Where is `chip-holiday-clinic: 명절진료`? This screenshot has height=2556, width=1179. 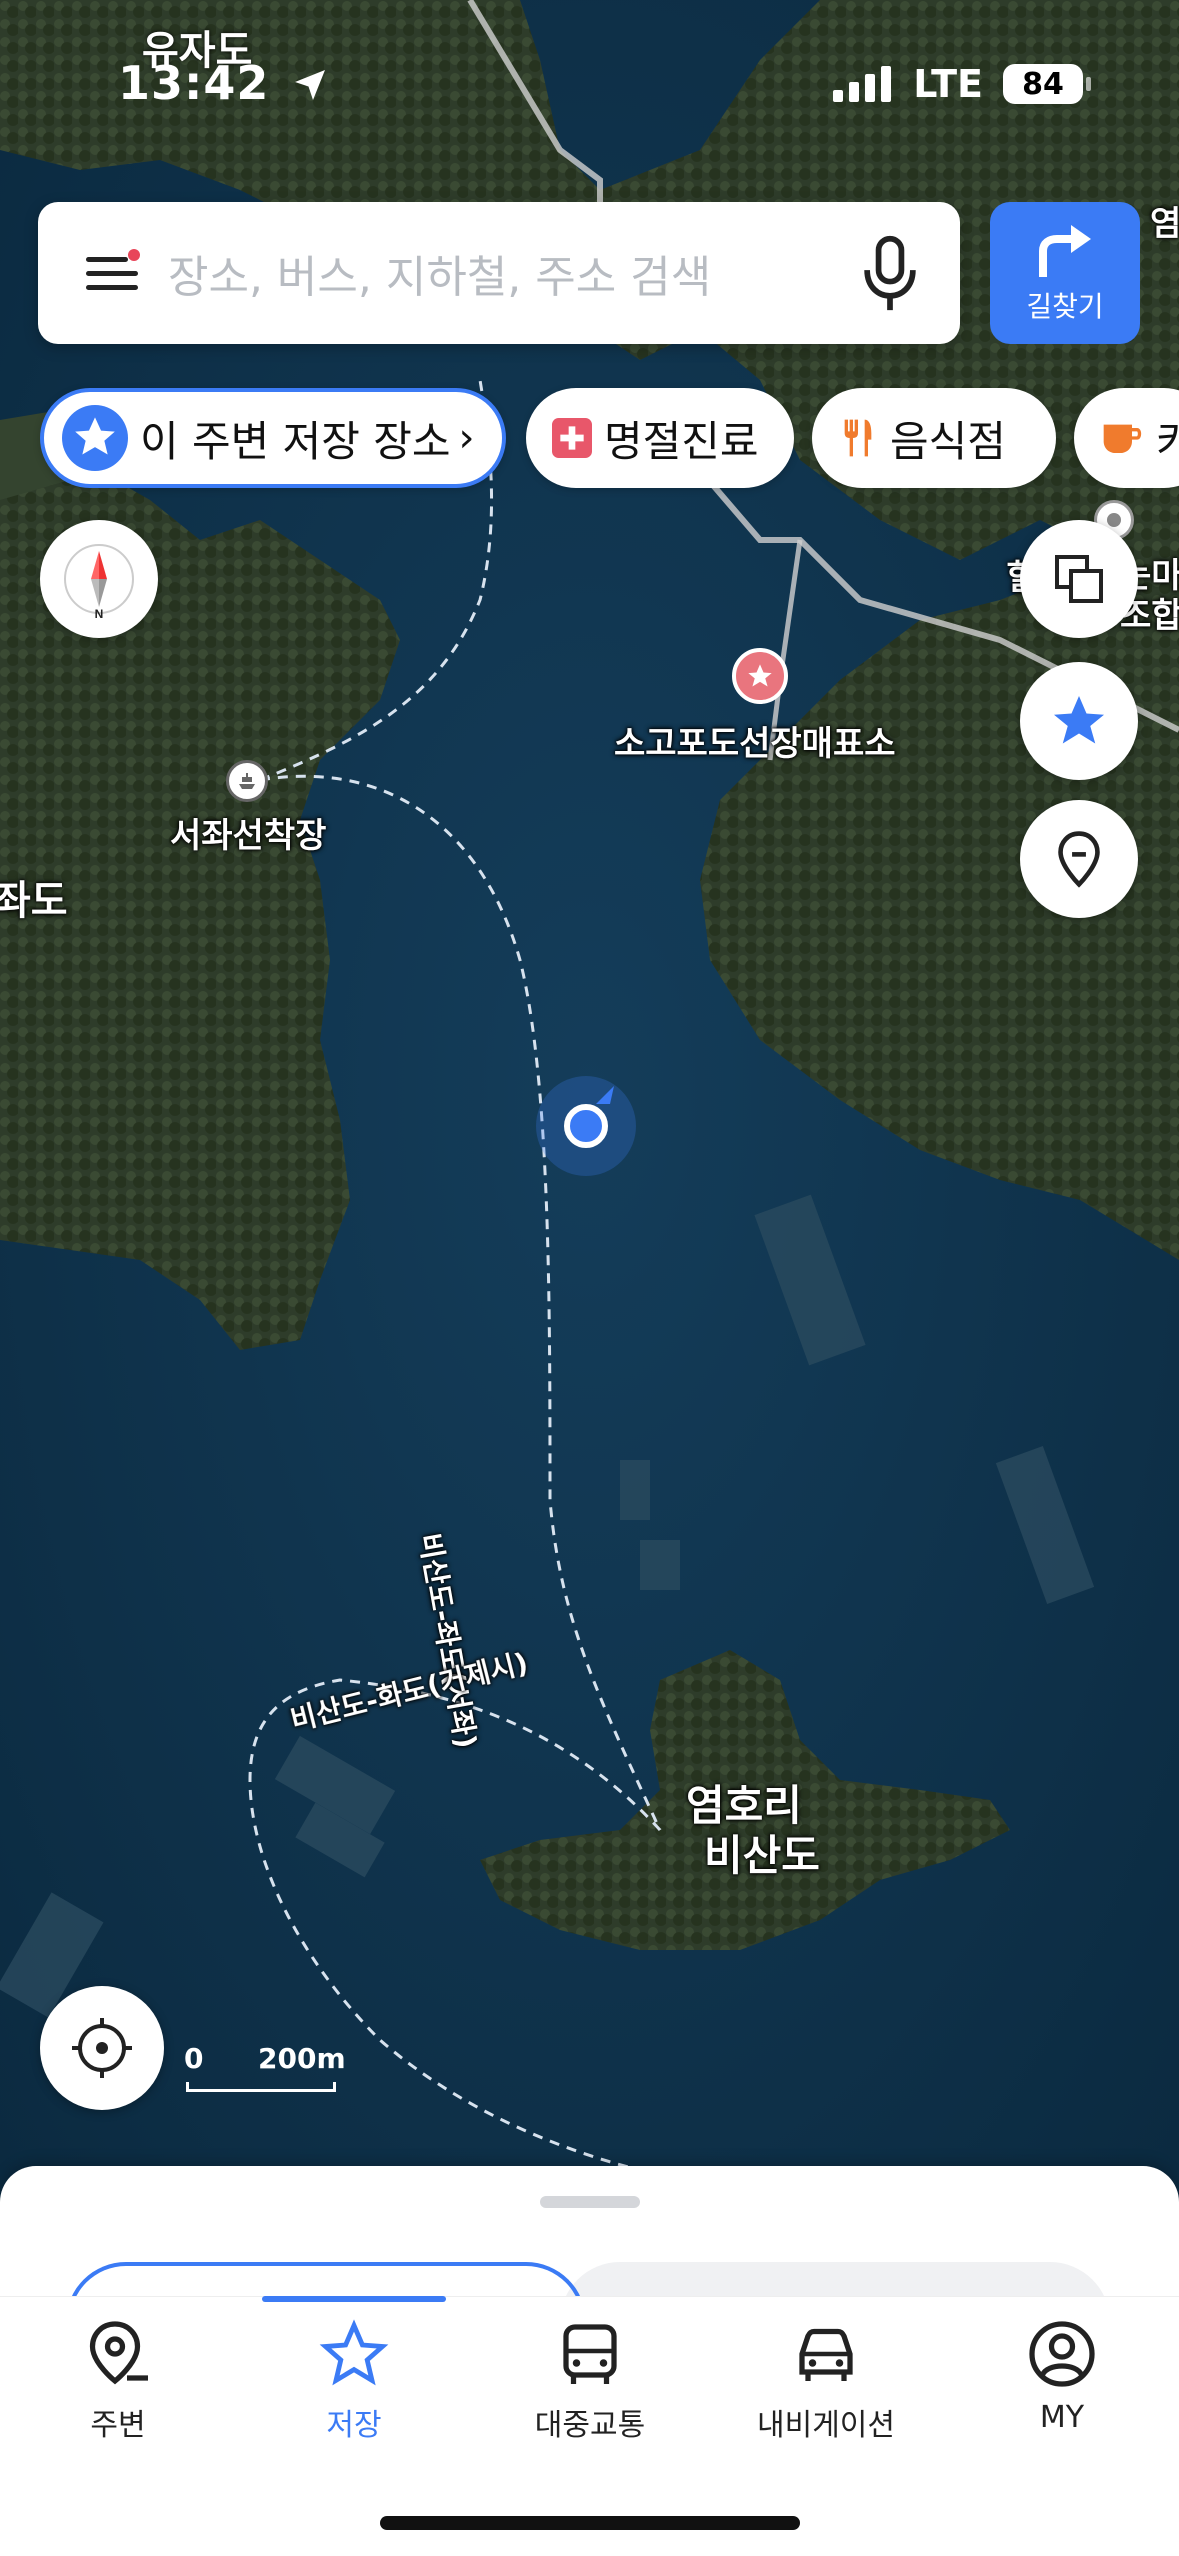
chip-holiday-clinic: 명절진료 is located at coordinates (660, 438).